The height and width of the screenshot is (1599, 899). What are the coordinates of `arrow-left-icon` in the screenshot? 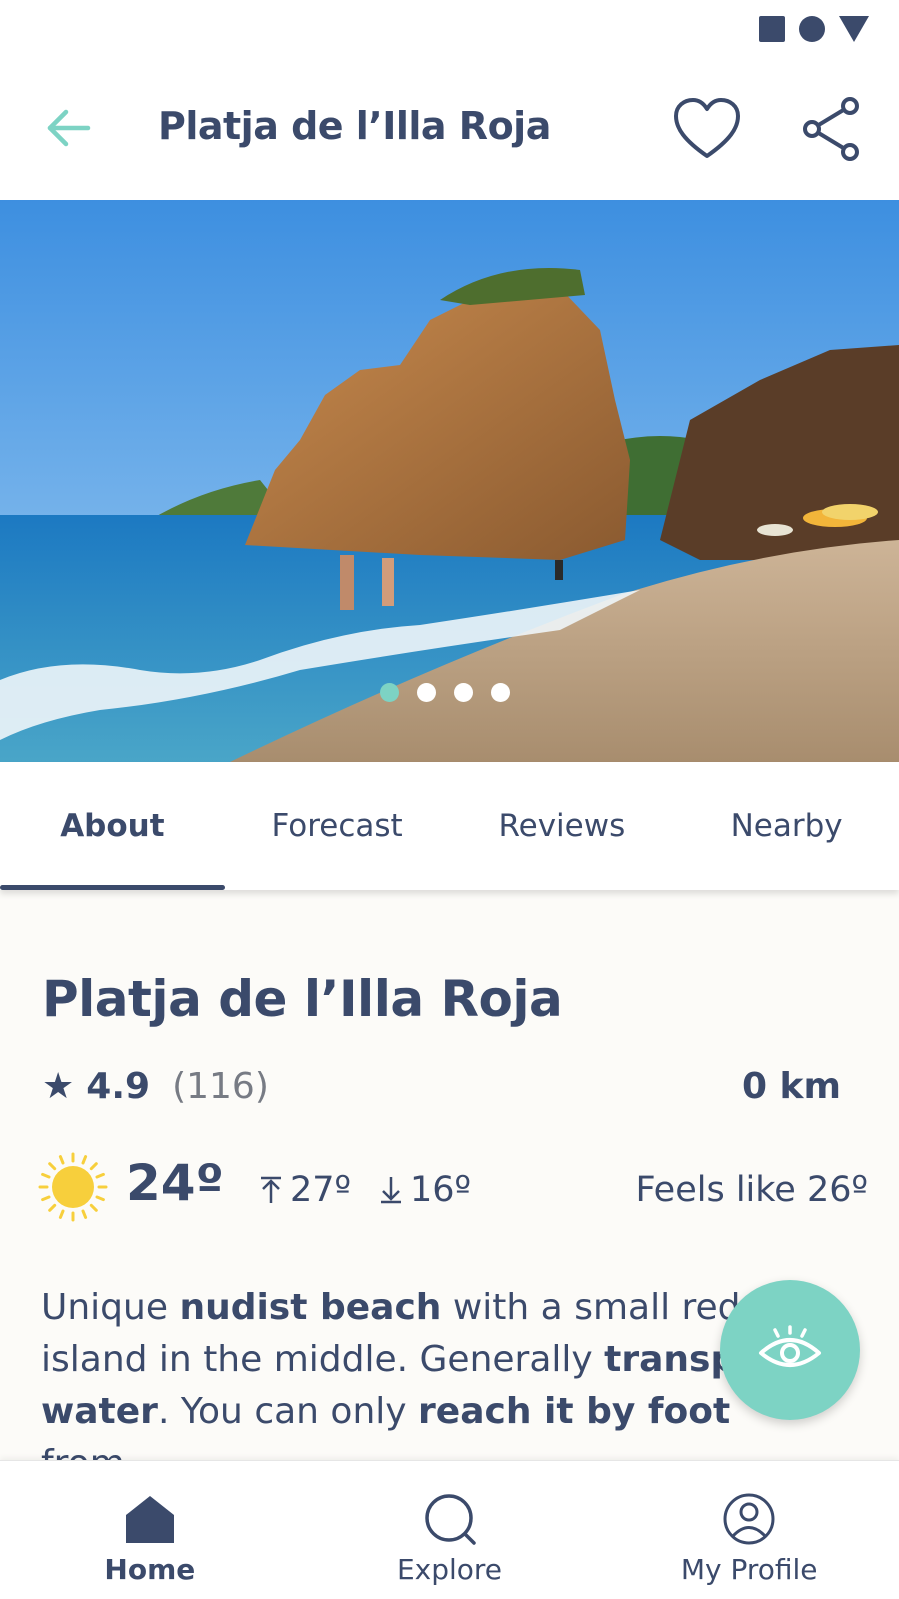 It's located at (69, 128).